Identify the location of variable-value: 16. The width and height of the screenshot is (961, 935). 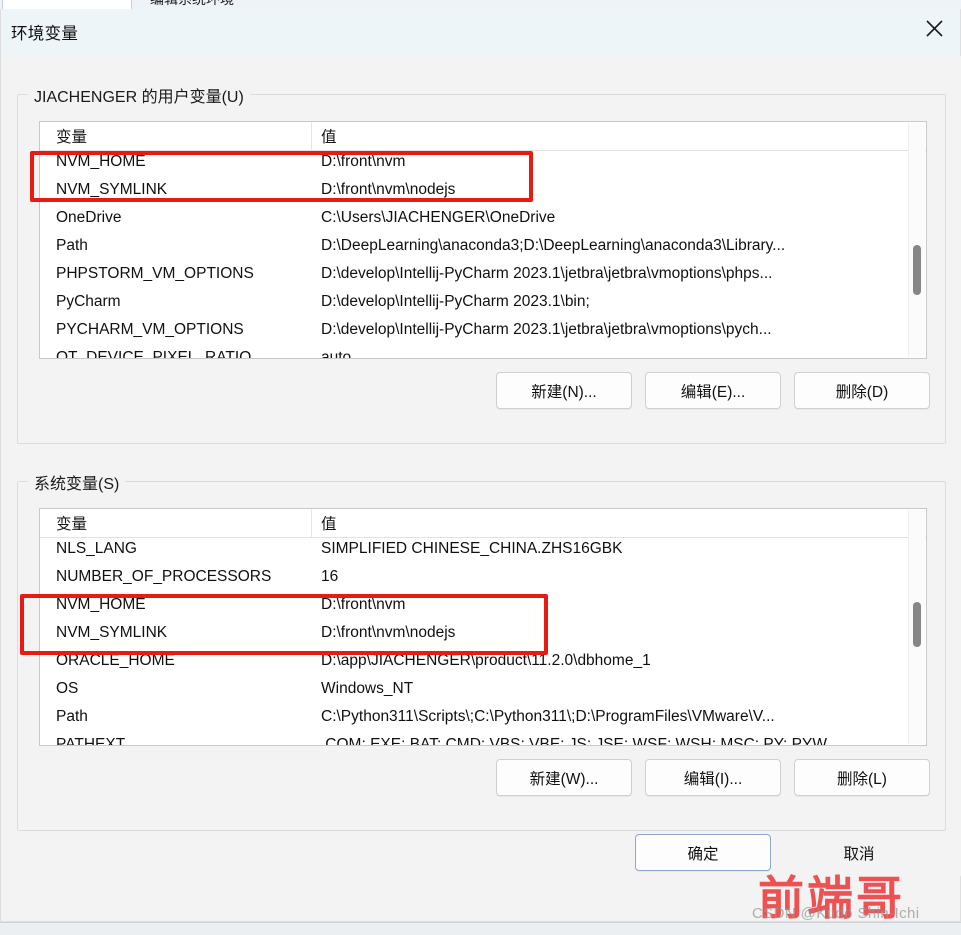
(330, 576).